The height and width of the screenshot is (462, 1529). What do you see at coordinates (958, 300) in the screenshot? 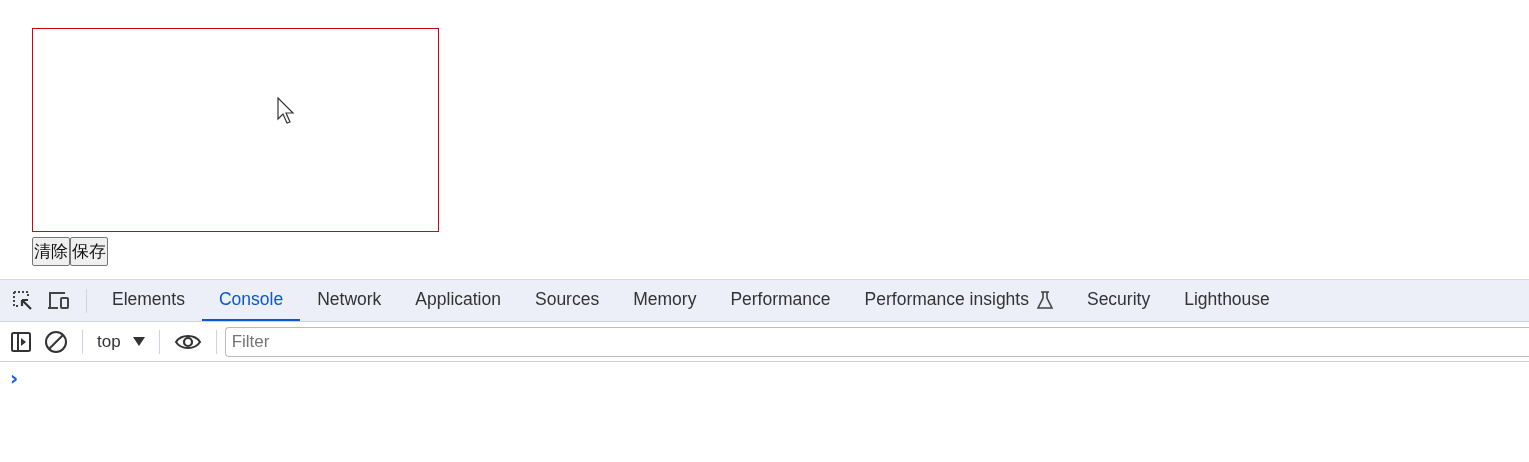
I see `devtools-tab: Performance insights` at bounding box center [958, 300].